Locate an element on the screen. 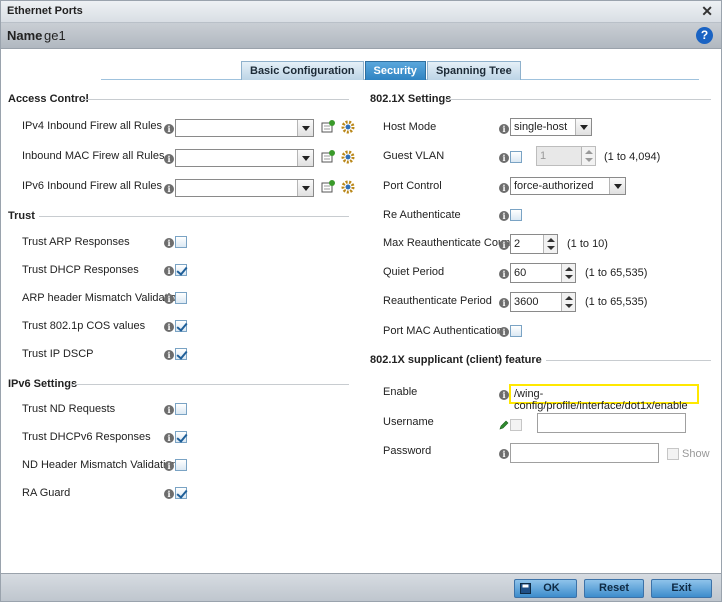 The image size is (722, 602). name-bar: Name ge1 ? is located at coordinates (361, 36).